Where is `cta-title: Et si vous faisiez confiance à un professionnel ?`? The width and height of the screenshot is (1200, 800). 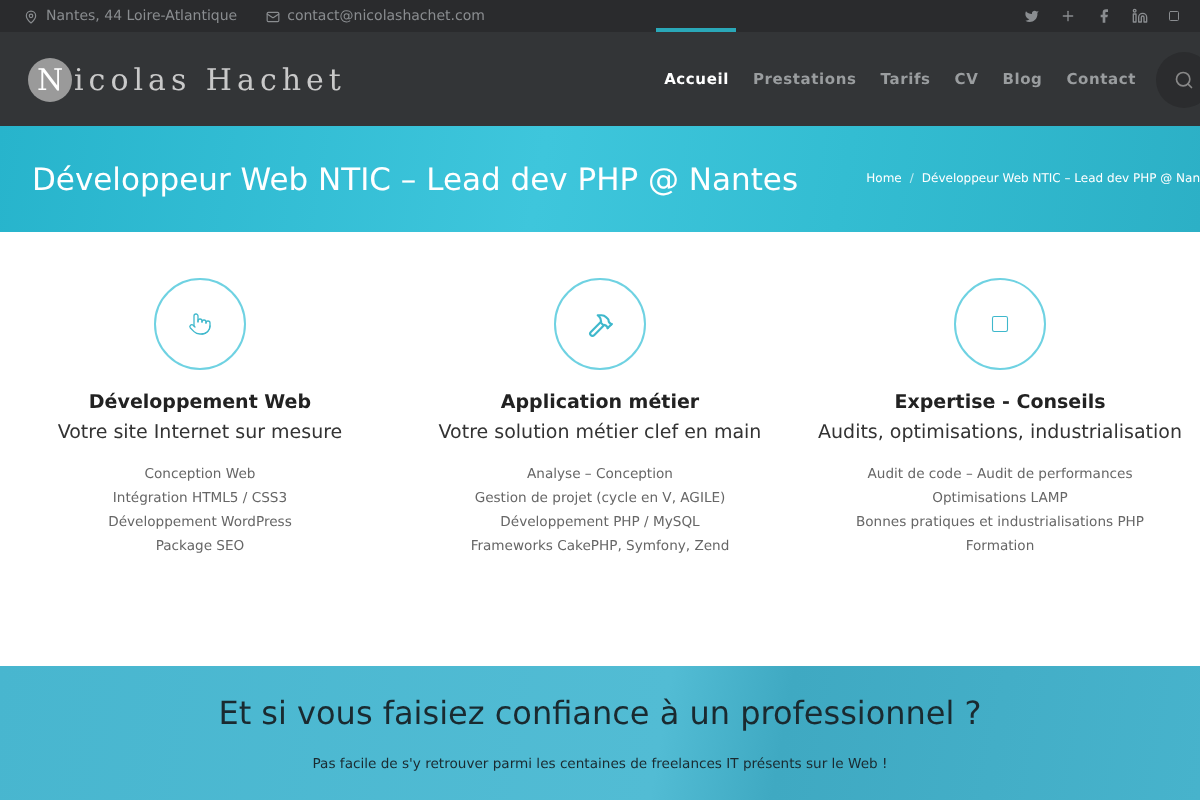
cta-title: Et si vous faisiez confiance à un professionnel ? is located at coordinates (600, 713).